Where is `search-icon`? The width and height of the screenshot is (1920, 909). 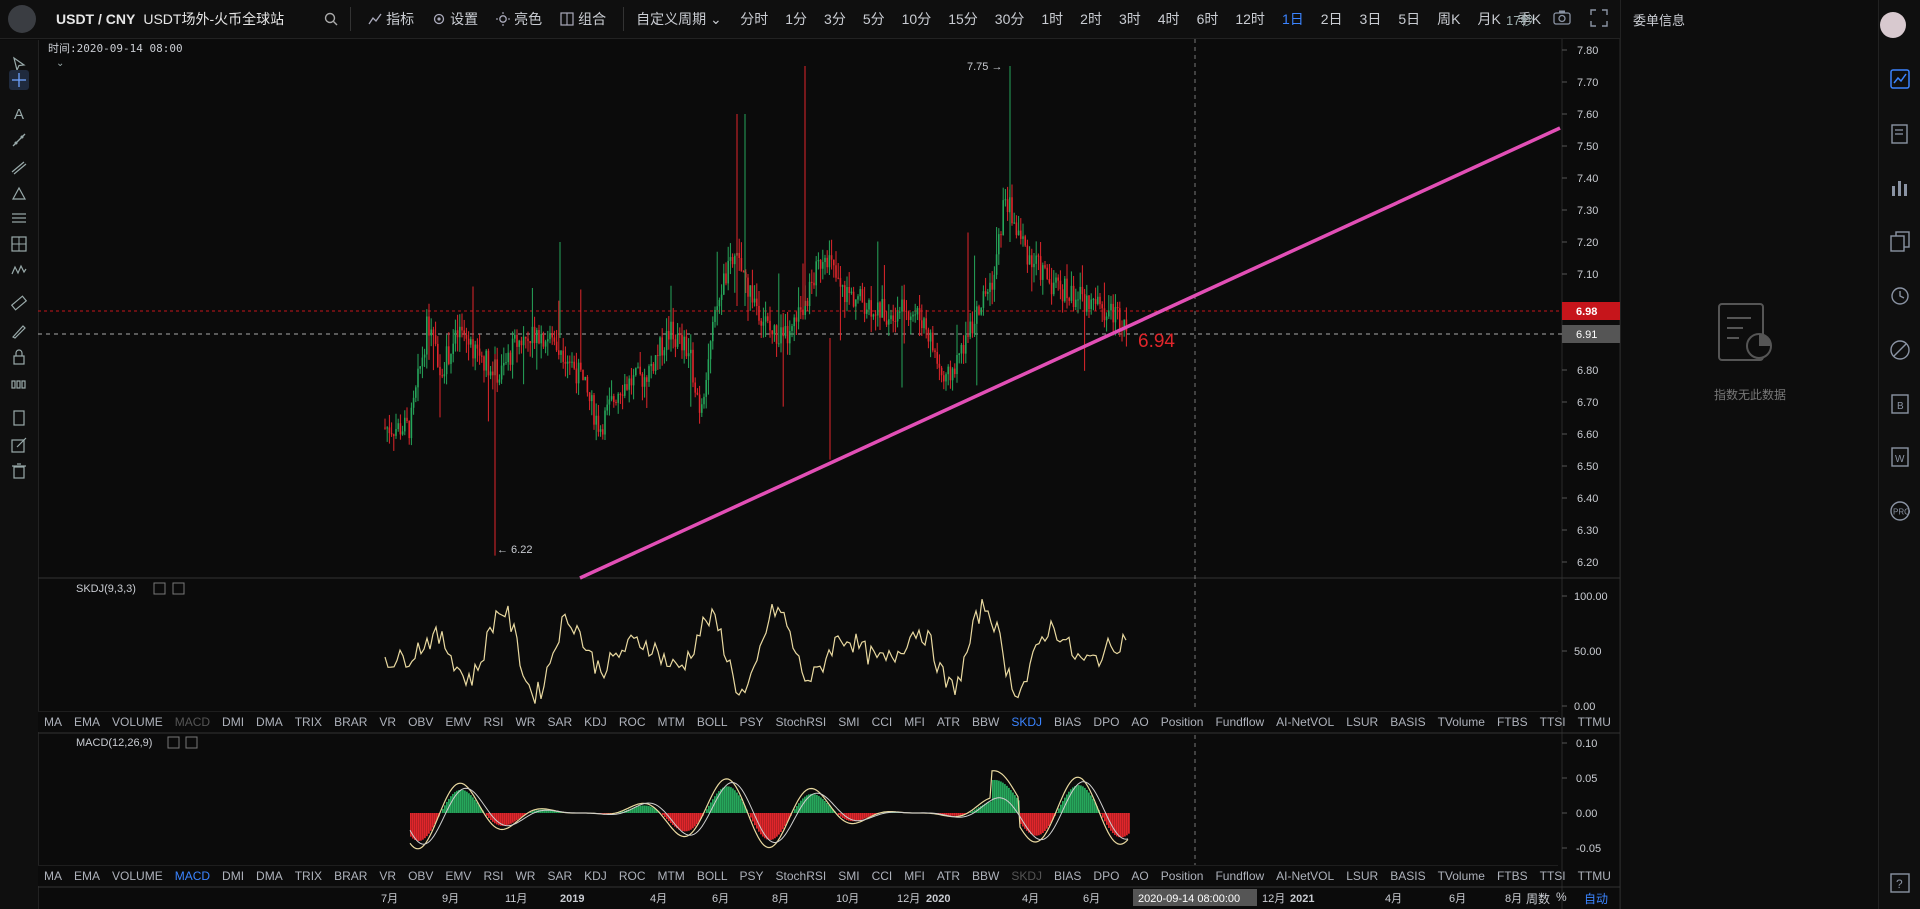 search-icon is located at coordinates (331, 19).